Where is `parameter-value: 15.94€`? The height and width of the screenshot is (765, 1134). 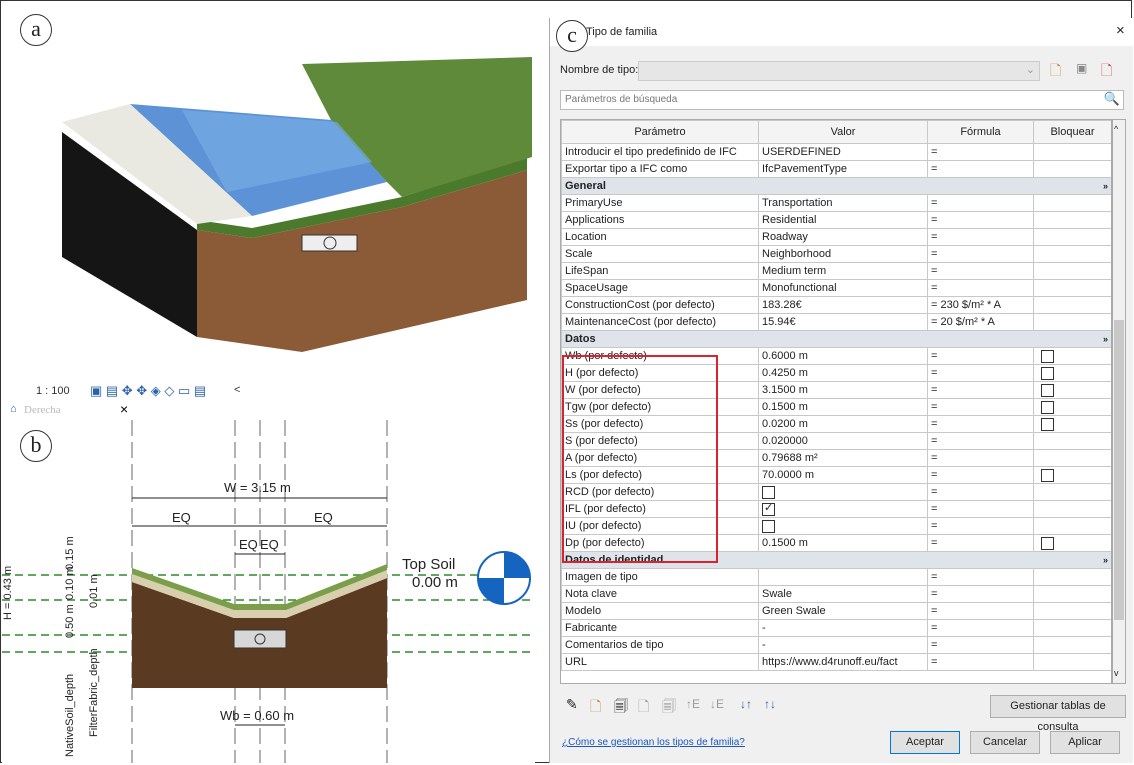
parameter-value: 15.94€ is located at coordinates (843, 322).